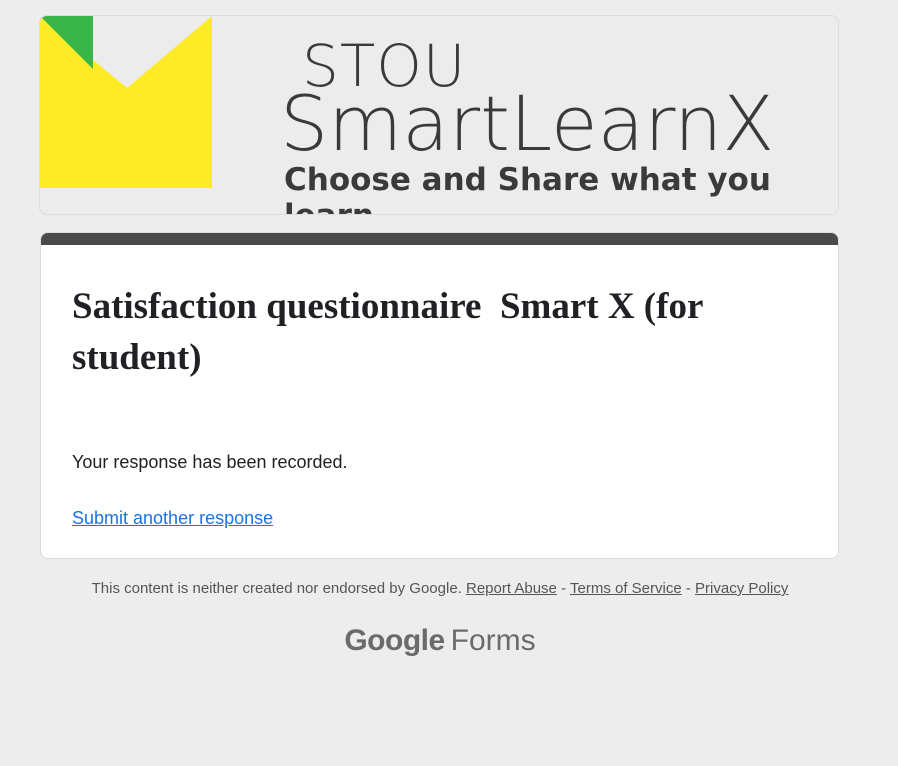 This screenshot has width=898, height=766. I want to click on privacy-policy-link: Privacy Policy, so click(741, 588).